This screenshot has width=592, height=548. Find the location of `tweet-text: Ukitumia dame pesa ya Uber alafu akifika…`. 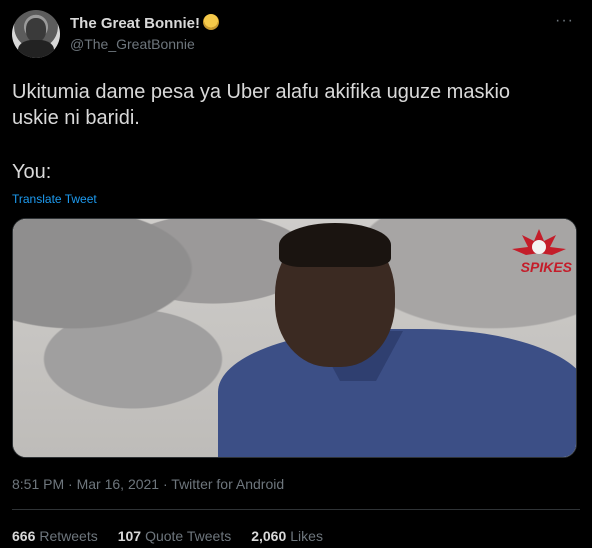

tweet-text: Ukitumia dame pesa ya Uber alafu akifika… is located at coordinates (297, 105).